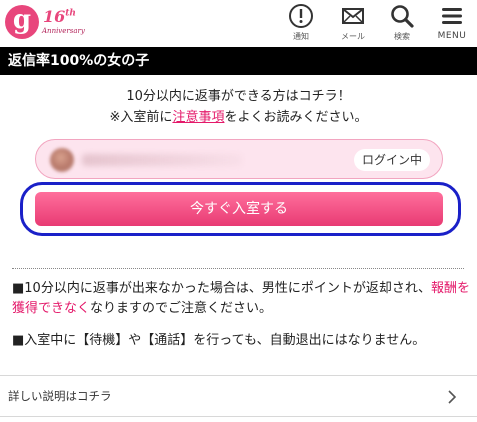 Image resolution: width=477 pixels, height=422 pixels. Describe the element at coordinates (452, 36) in the screenshot. I see `menu-label: MENU` at that location.